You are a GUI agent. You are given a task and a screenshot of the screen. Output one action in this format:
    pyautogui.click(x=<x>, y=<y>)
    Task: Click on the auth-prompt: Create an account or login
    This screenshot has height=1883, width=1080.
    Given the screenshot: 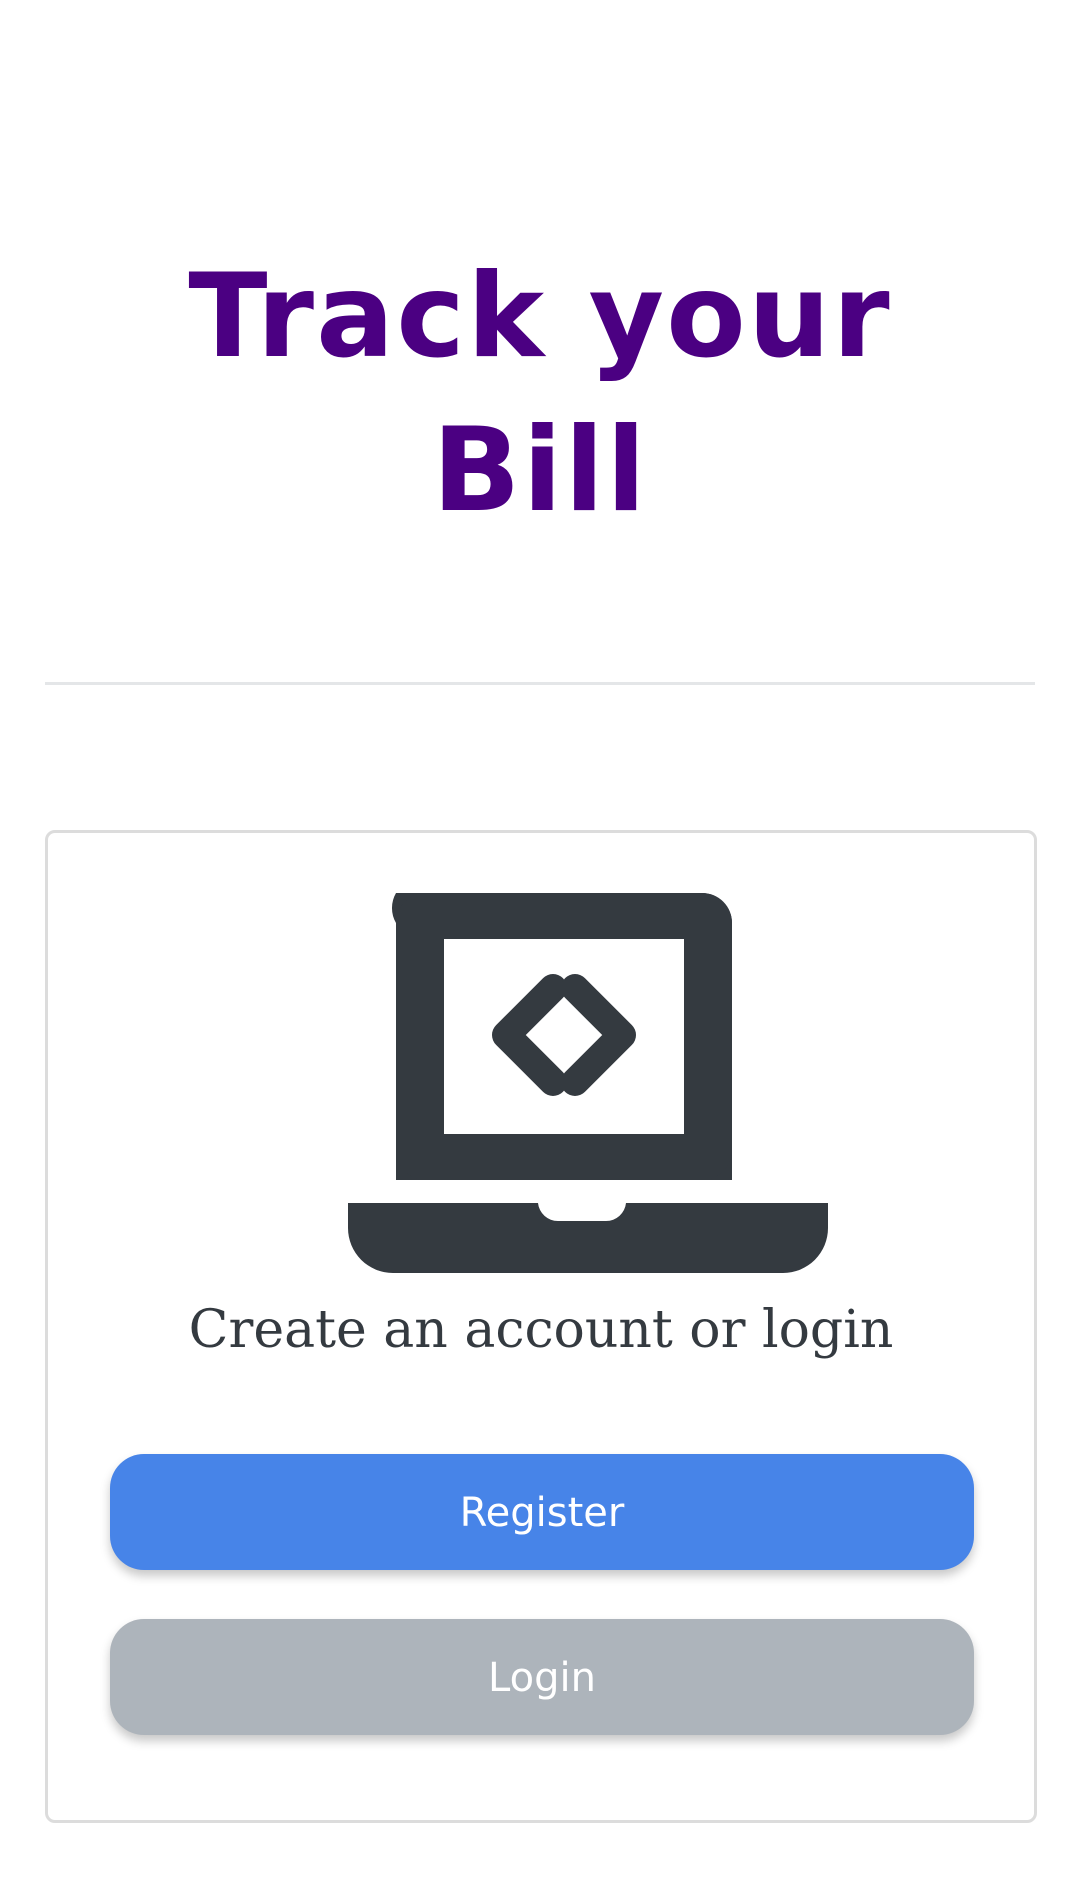 What is the action you would take?
    pyautogui.click(x=541, y=1330)
    